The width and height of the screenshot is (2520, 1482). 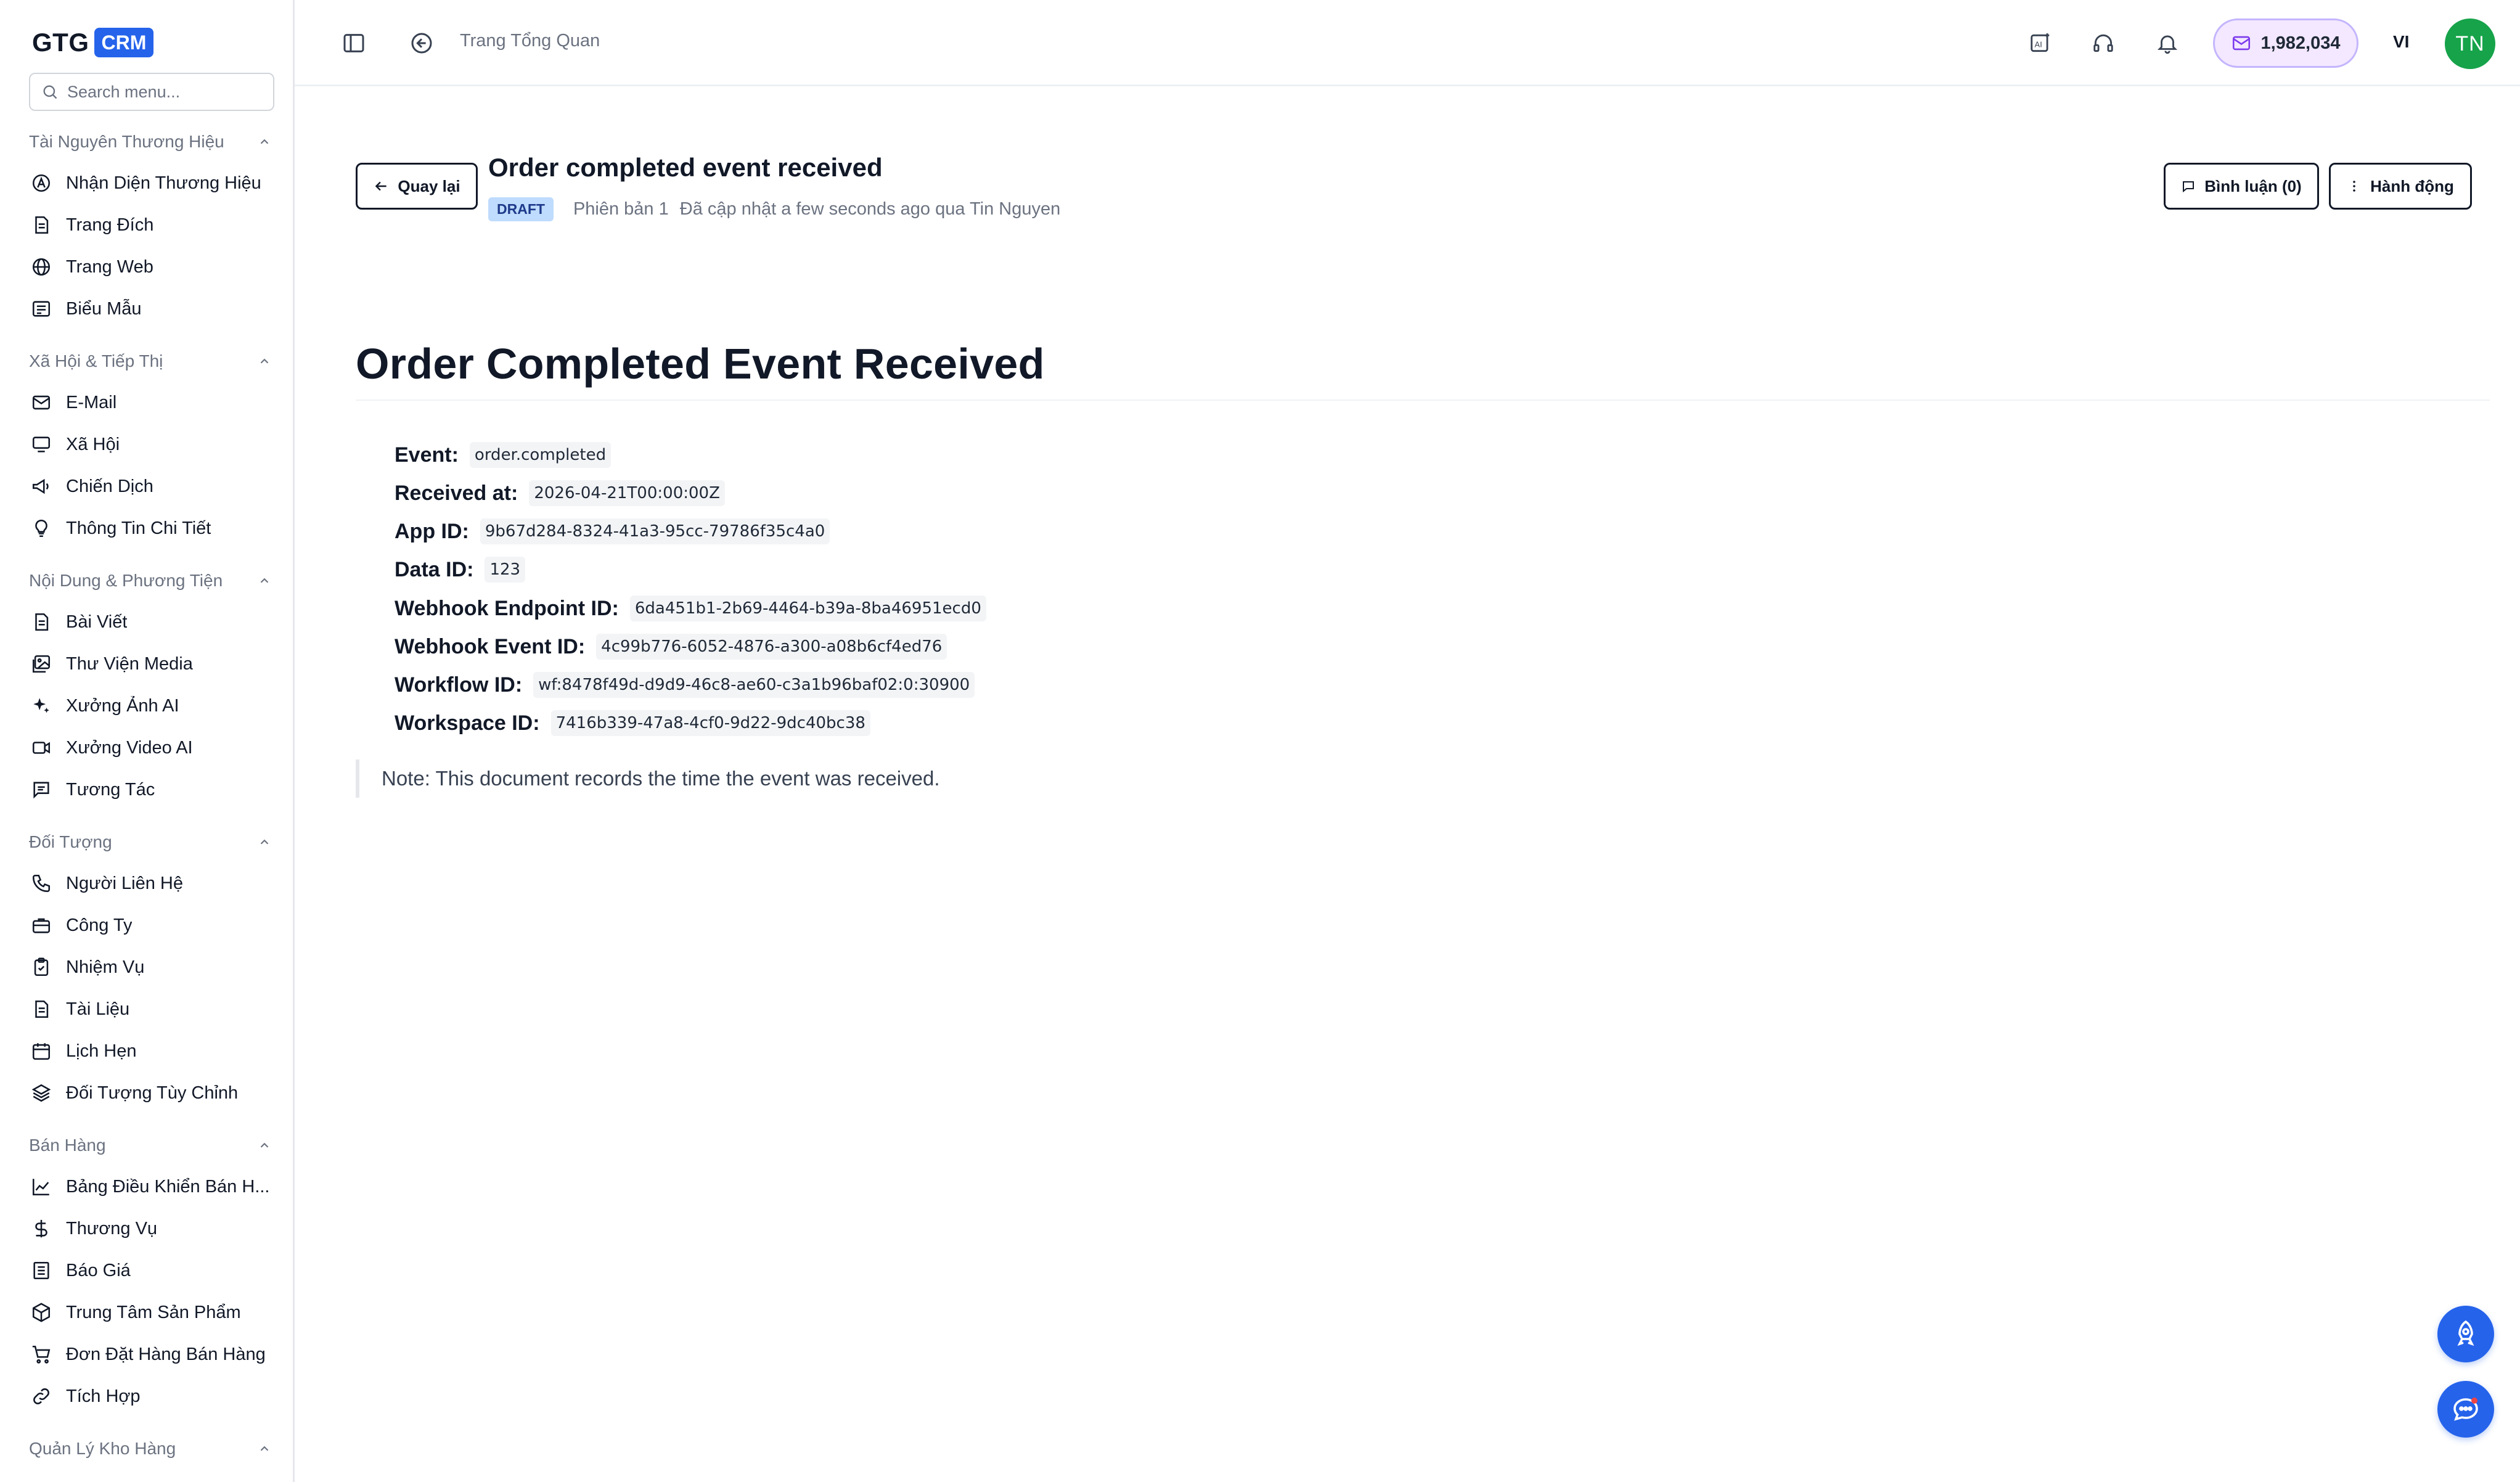 I want to click on launch-button, so click(x=2465, y=1334).